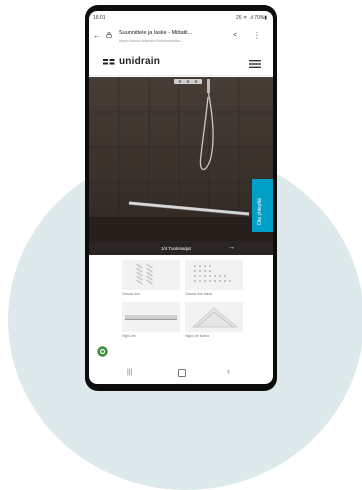 This screenshot has height=490, width=362. I want to click on side-tab-label: Ota yhteyttä, so click(260, 211).